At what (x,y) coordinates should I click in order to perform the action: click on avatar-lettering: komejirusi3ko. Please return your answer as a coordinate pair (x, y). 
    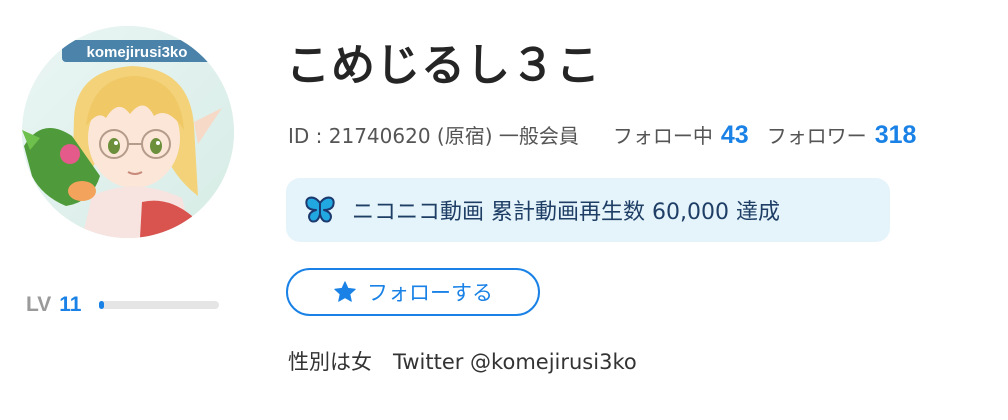
    Looking at the image, I should click on (137, 52).